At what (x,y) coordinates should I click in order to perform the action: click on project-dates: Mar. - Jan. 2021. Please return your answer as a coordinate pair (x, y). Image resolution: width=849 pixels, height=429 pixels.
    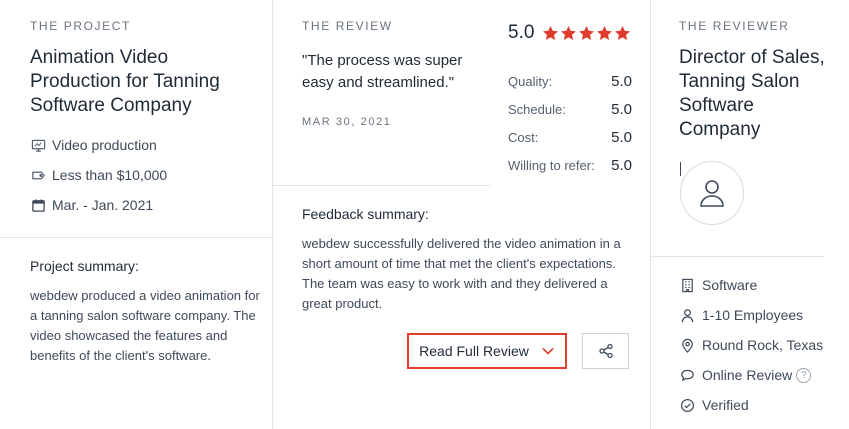
    Looking at the image, I should click on (91, 205).